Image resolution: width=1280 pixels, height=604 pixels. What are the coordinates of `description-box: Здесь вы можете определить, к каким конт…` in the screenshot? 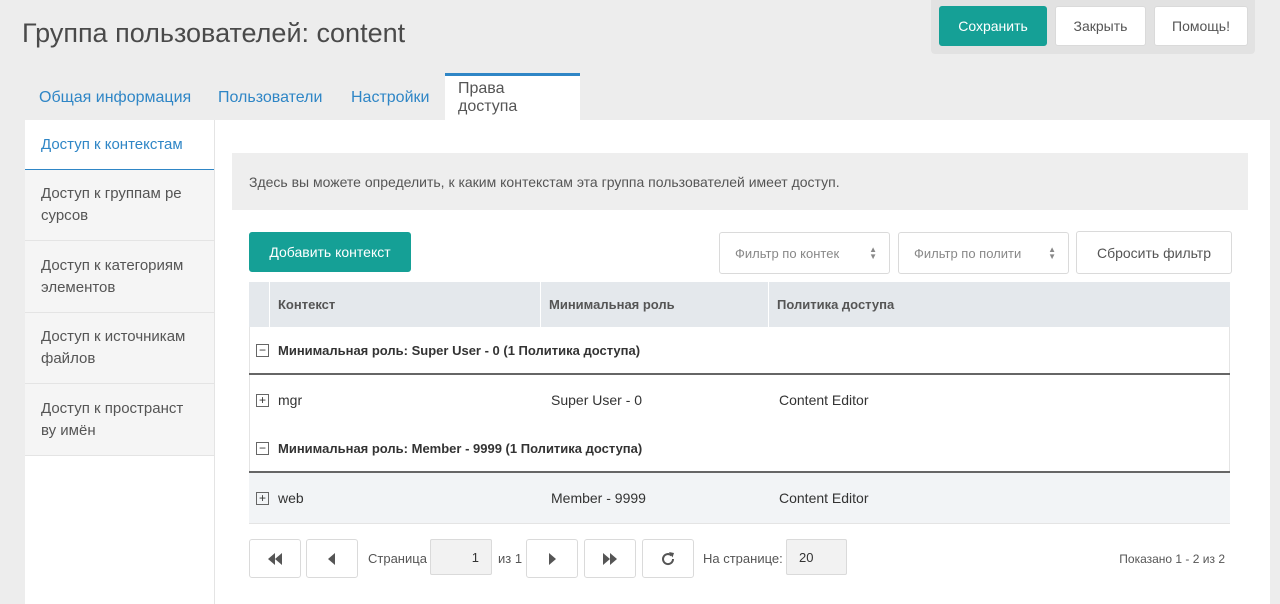 It's located at (740, 181).